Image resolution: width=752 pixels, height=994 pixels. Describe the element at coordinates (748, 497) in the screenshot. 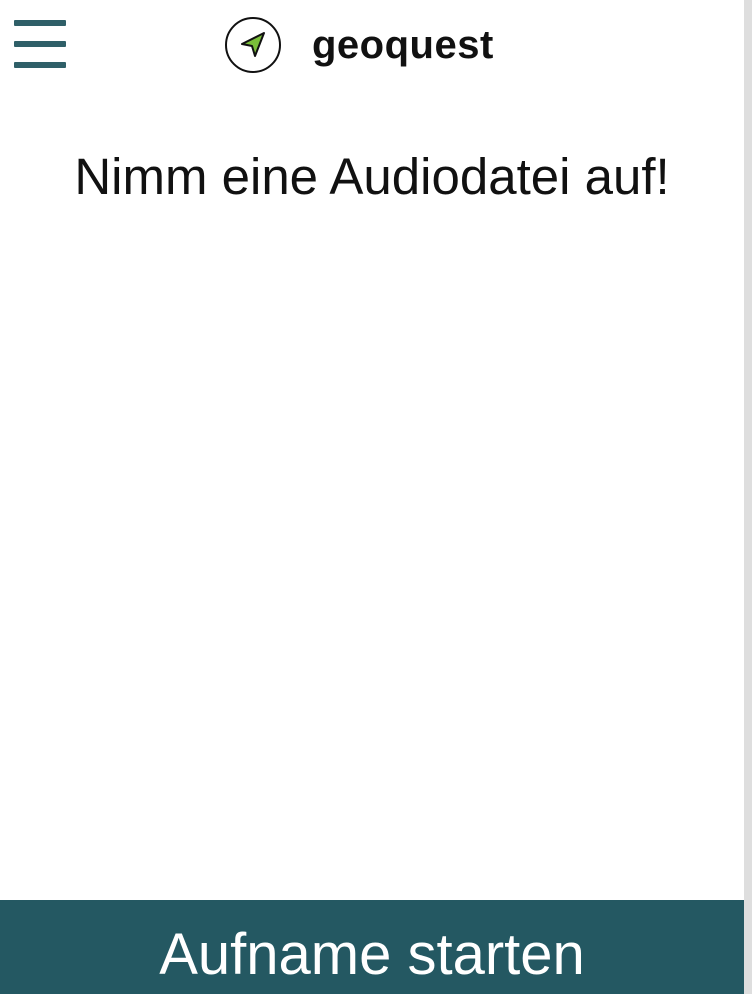

I see `window-edge` at that location.